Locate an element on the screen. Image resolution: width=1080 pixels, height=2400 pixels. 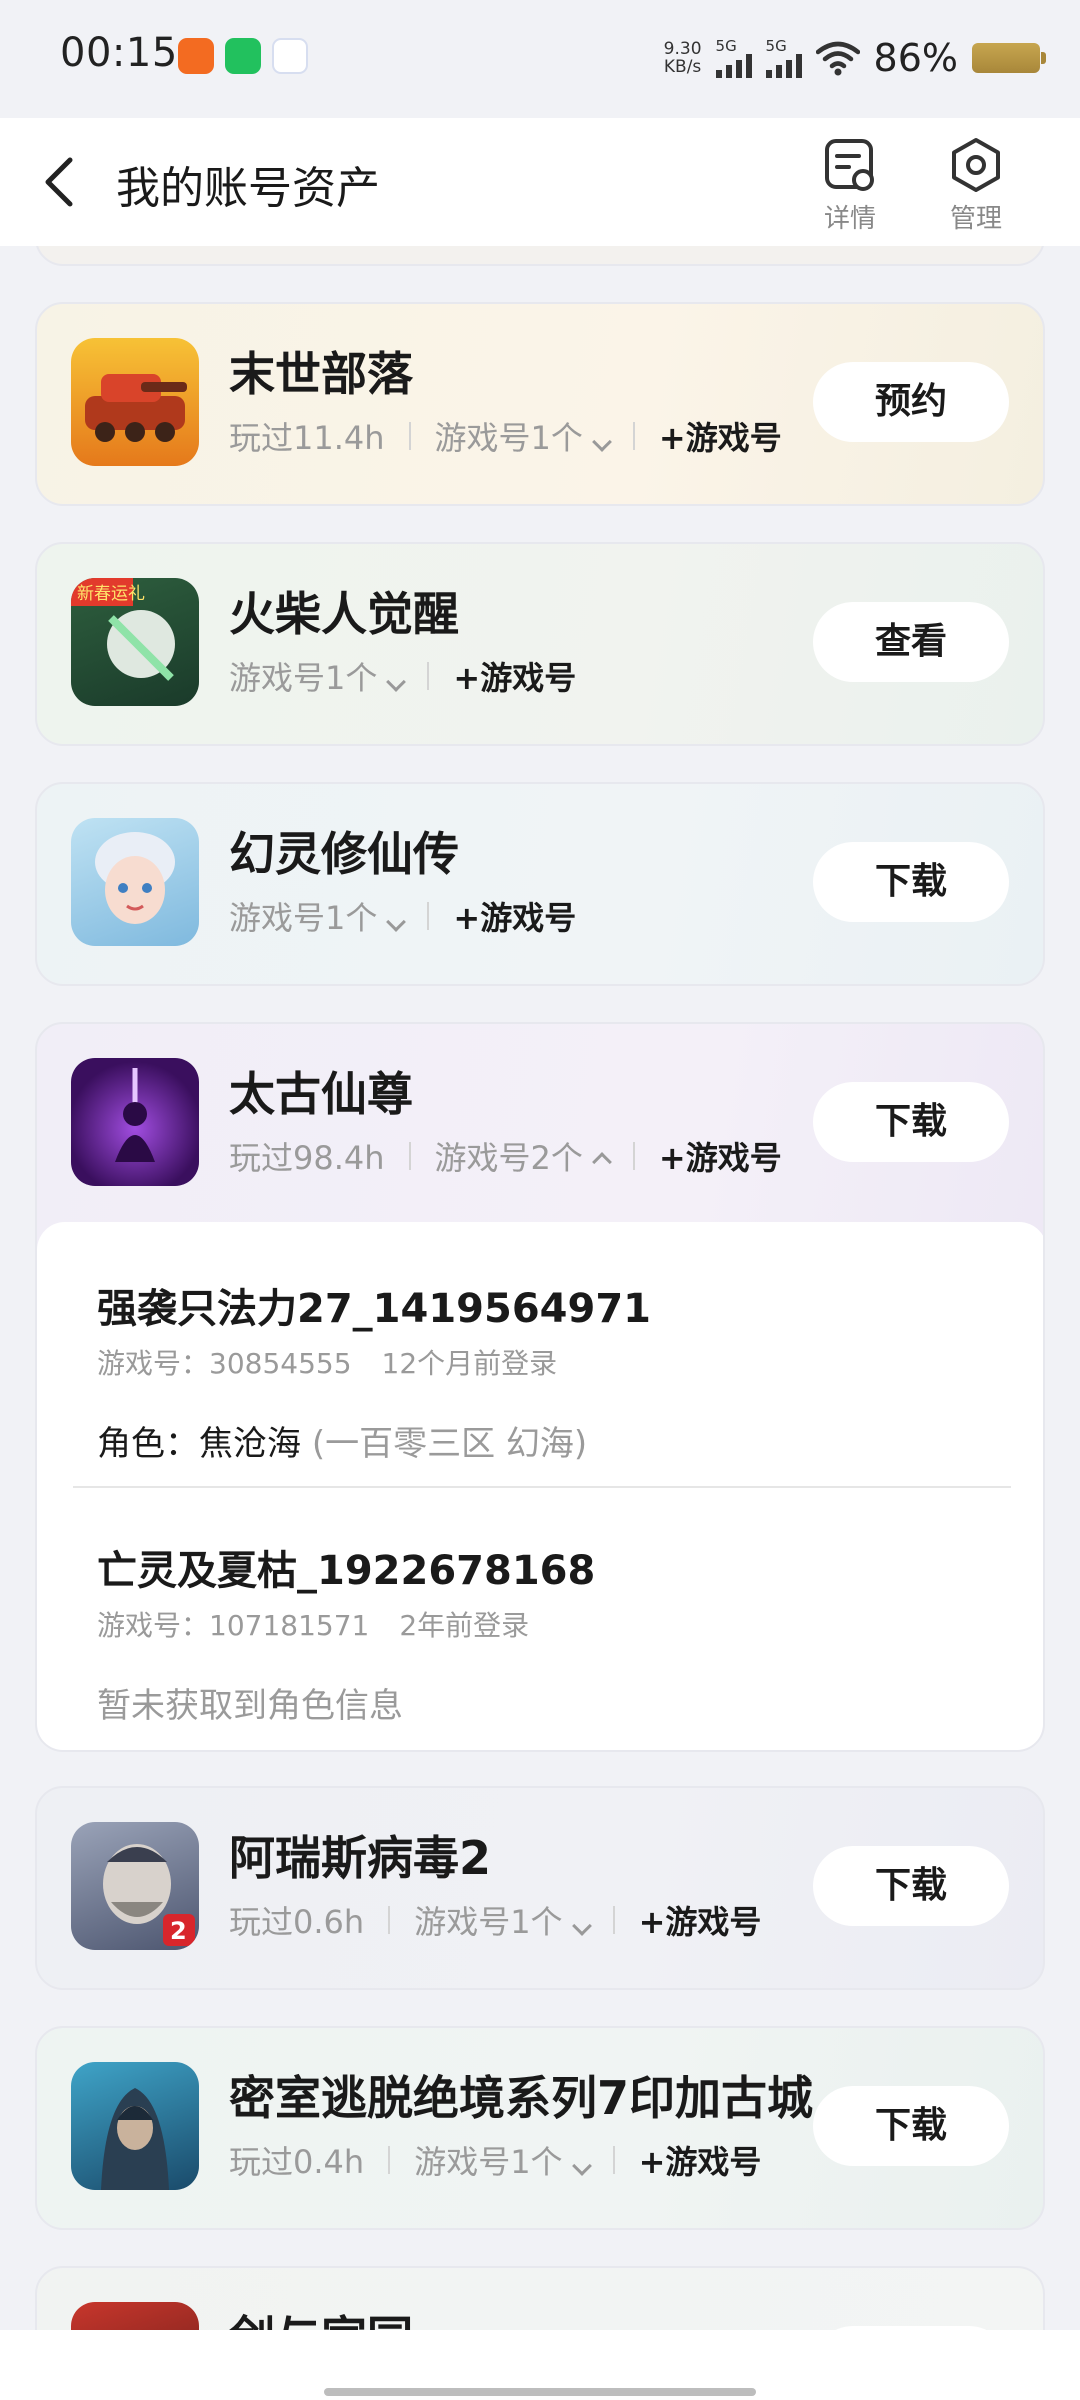
view-button: 查看 is located at coordinates (911, 642).